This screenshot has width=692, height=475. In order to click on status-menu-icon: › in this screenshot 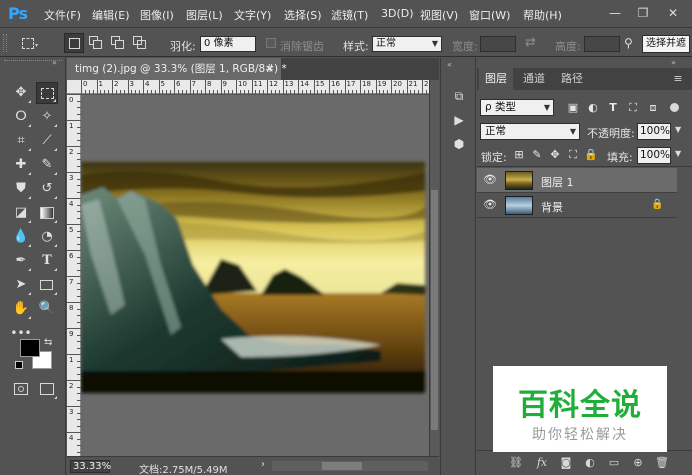, I will do `click(263, 464)`.